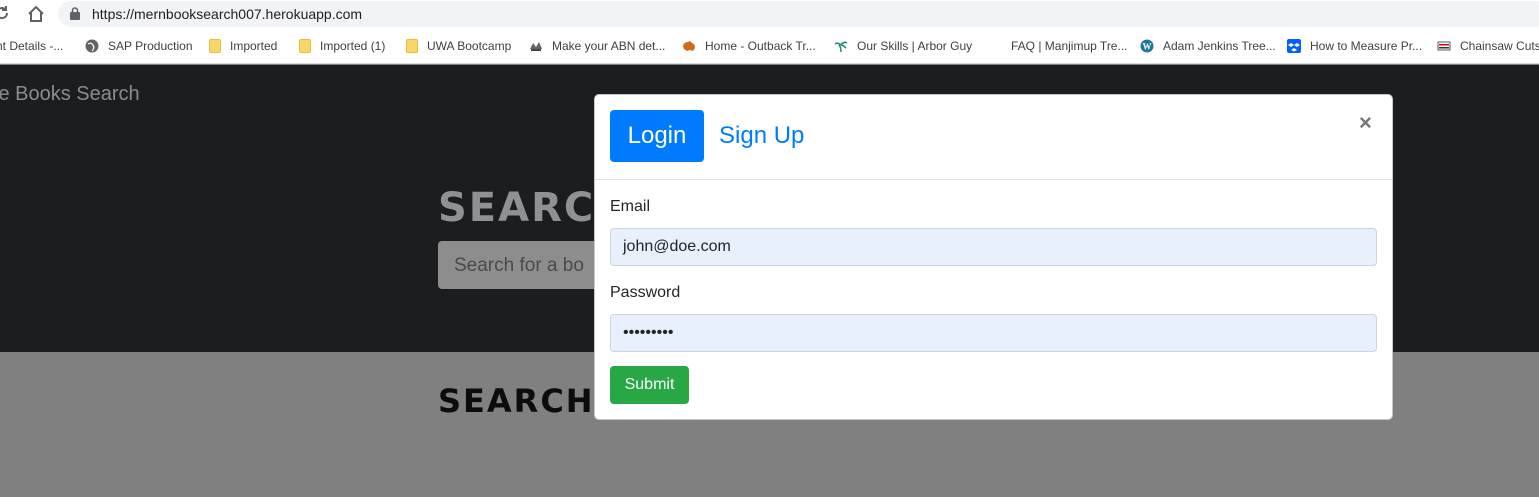 This screenshot has height=497, width=1539. Describe the element at coordinates (993, 333) in the screenshot. I see `password-field: •••••••••` at that location.